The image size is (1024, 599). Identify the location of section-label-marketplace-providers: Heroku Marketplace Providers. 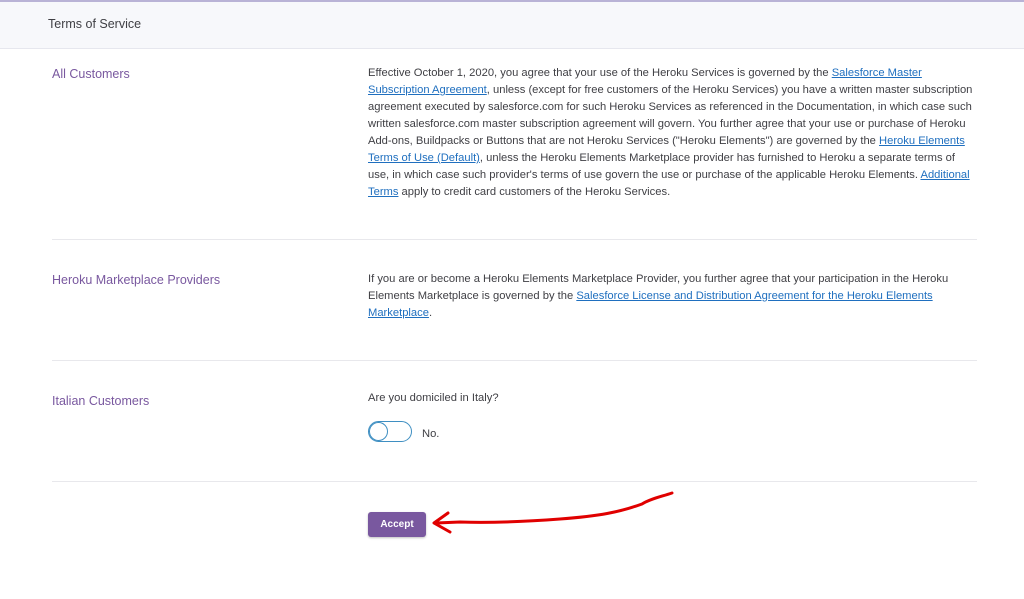
(136, 280).